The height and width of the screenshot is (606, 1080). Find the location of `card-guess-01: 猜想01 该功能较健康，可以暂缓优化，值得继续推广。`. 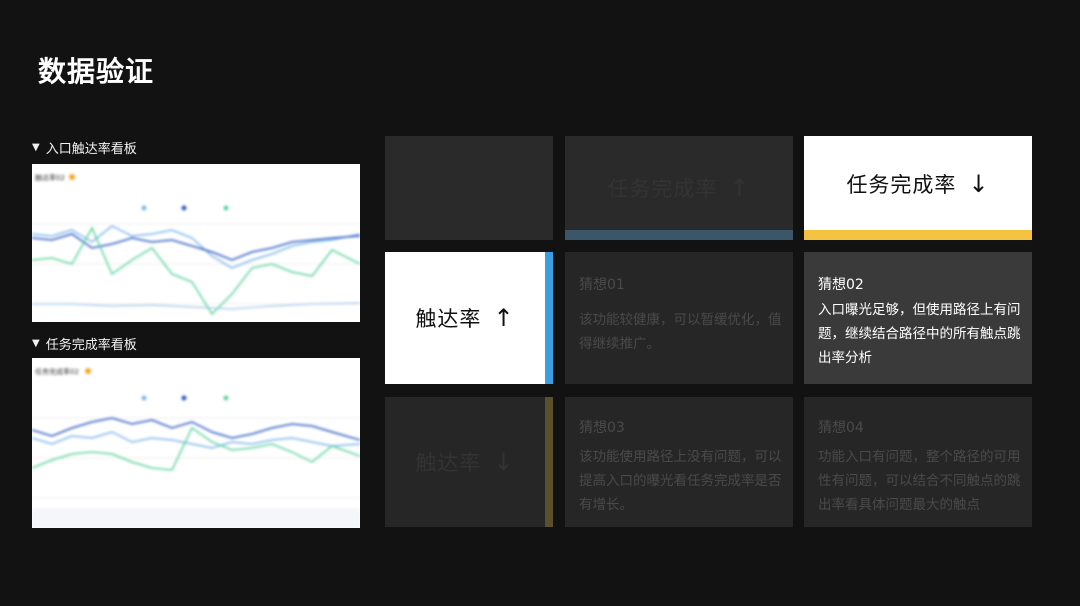

card-guess-01: 猜想01 该功能较健康，可以暂缓优化，值得继续推广。 is located at coordinates (679, 318).